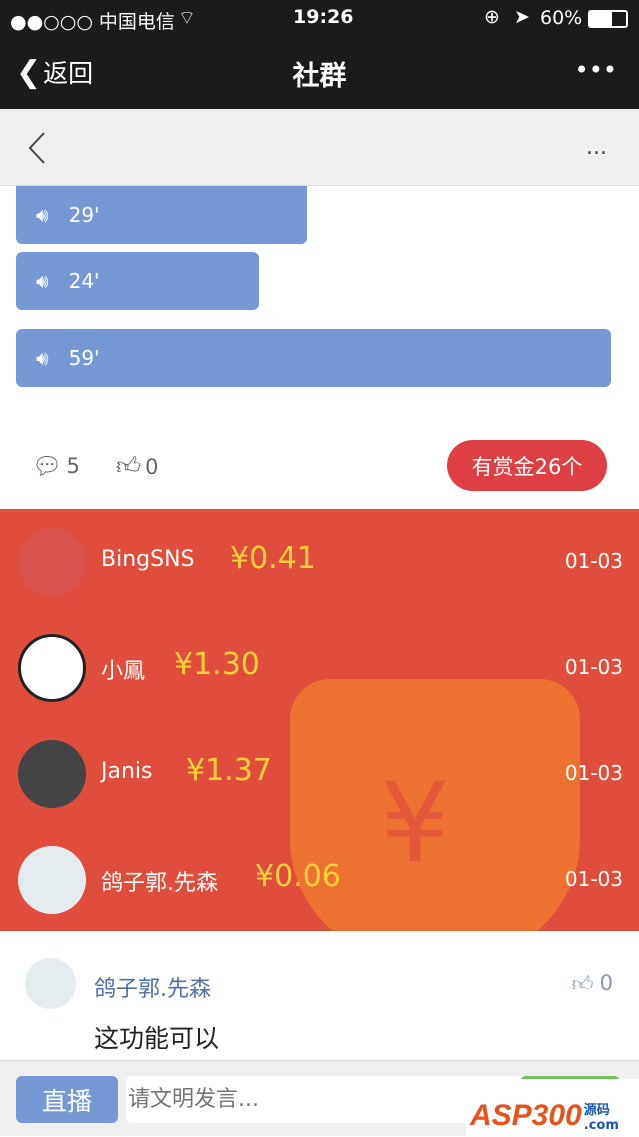 The width and height of the screenshot is (639, 1137). What do you see at coordinates (319, 668) in the screenshot?
I see `reward-row: 小鳳 ¥1.30 01-03` at bounding box center [319, 668].